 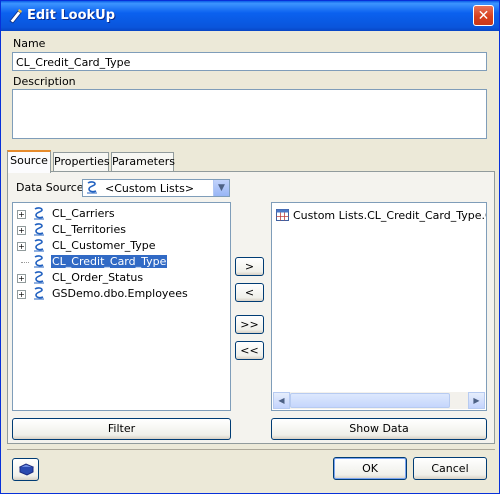 What do you see at coordinates (143, 162) in the screenshot?
I see `tab-parameters: Parameters` at bounding box center [143, 162].